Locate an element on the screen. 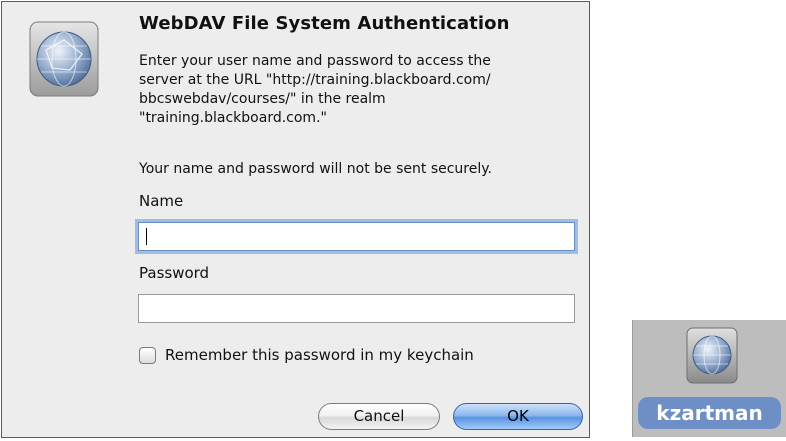  password-field is located at coordinates (356, 308).